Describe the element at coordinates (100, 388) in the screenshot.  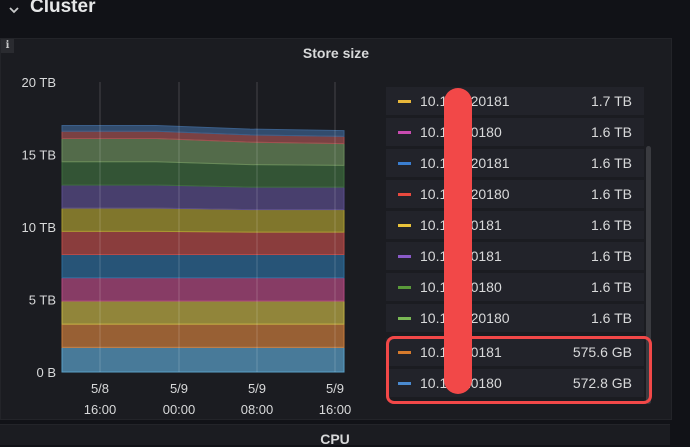
I see `x-tick-label: 5/8` at that location.